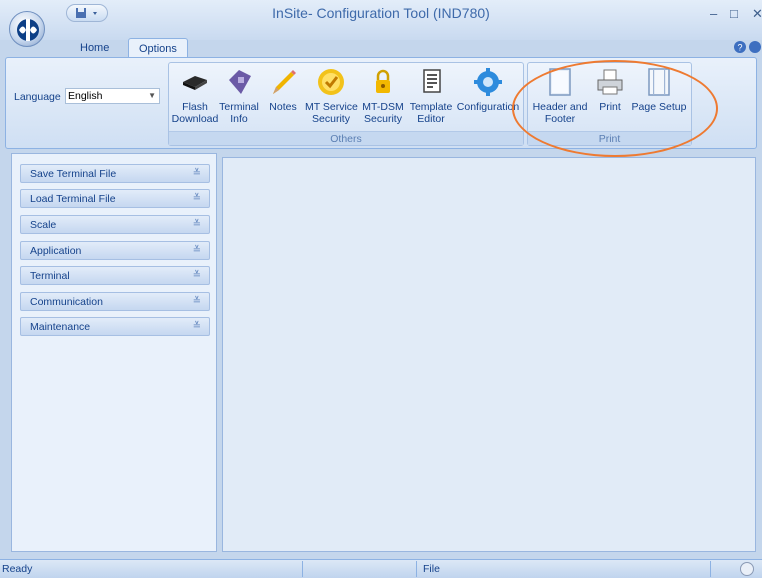  Describe the element at coordinates (115, 326) in the screenshot. I see `accordion-maintenance: Maintenance ≚` at that location.